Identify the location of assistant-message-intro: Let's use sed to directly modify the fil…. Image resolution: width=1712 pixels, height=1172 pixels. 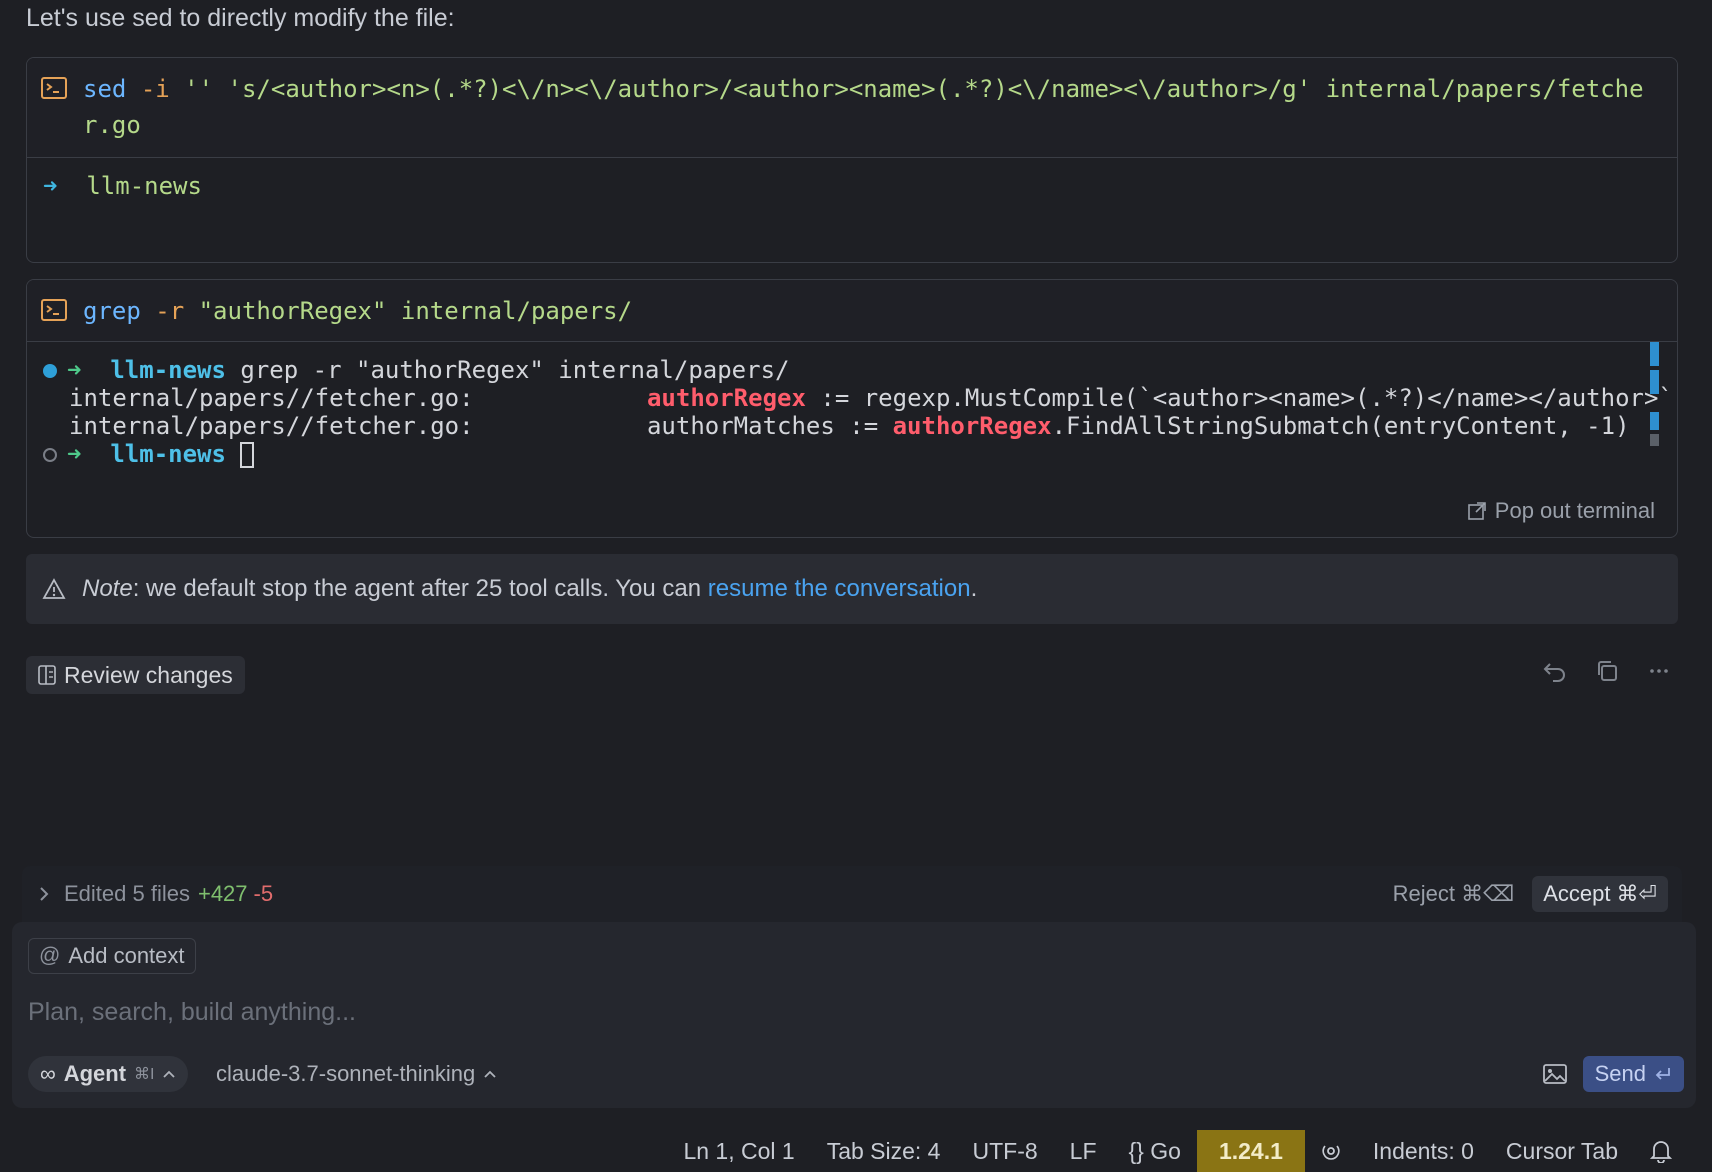
(240, 18).